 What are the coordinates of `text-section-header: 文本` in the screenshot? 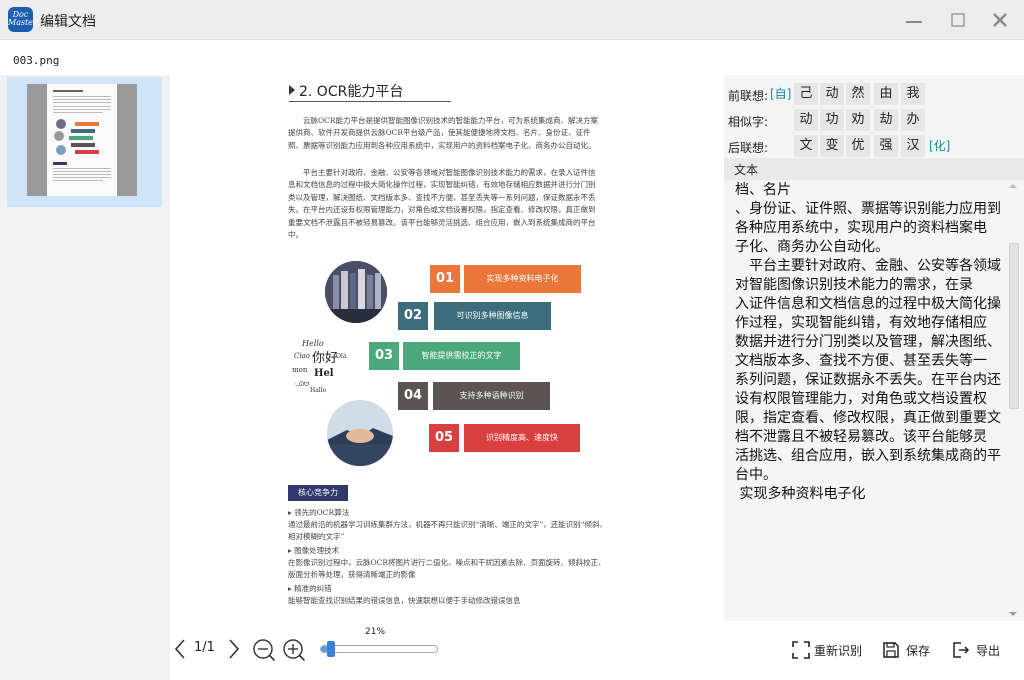 It's located at (874, 169).